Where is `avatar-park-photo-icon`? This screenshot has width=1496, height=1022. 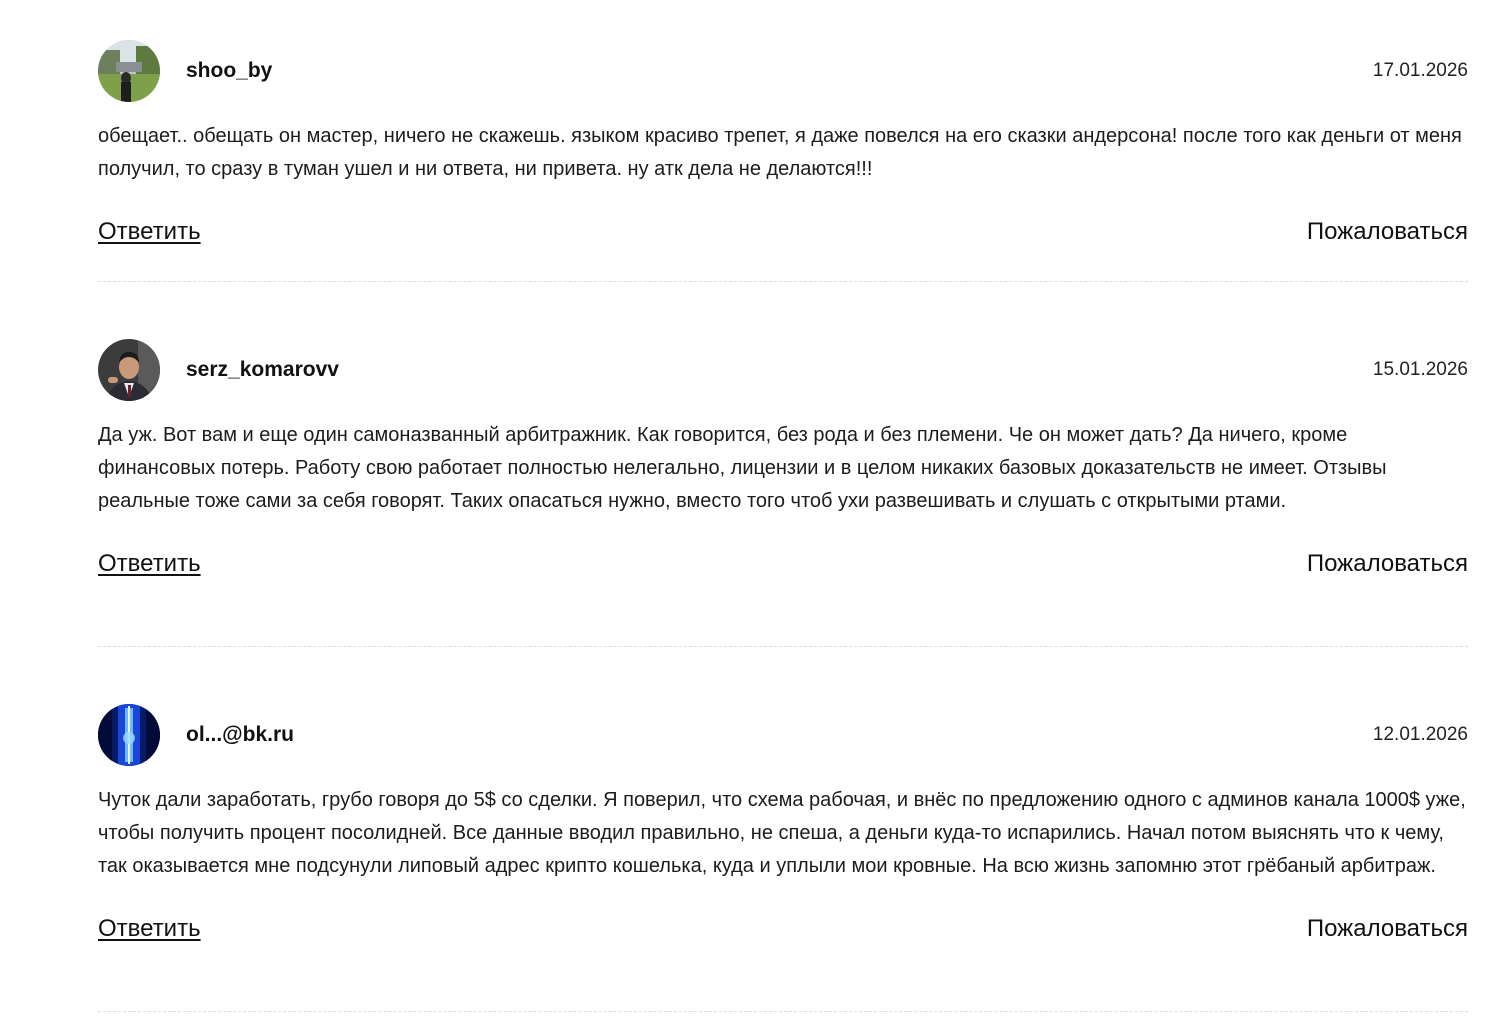 avatar-park-photo-icon is located at coordinates (129, 71).